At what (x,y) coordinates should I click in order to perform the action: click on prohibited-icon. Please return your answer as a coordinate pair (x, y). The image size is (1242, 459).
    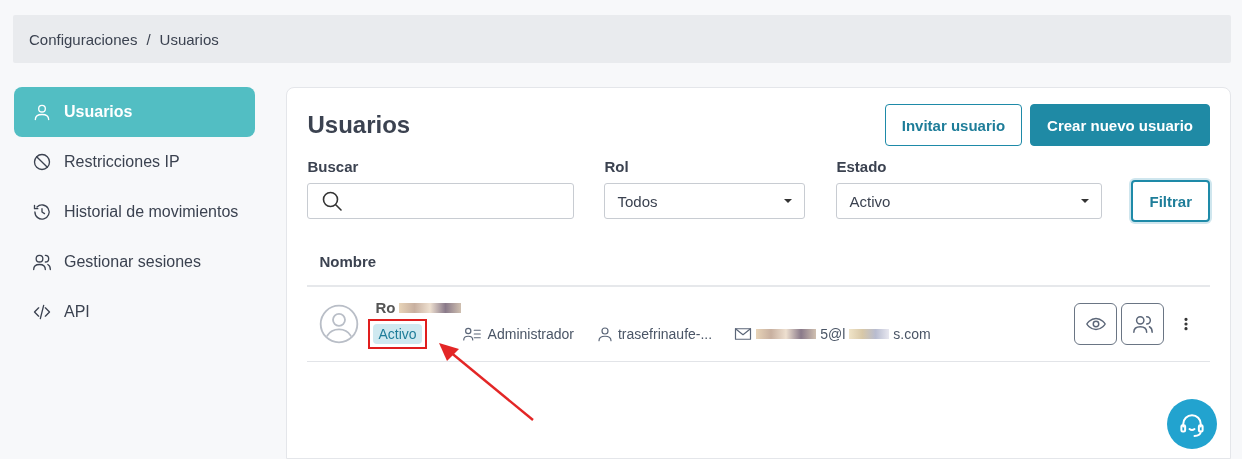
    Looking at the image, I should click on (42, 162).